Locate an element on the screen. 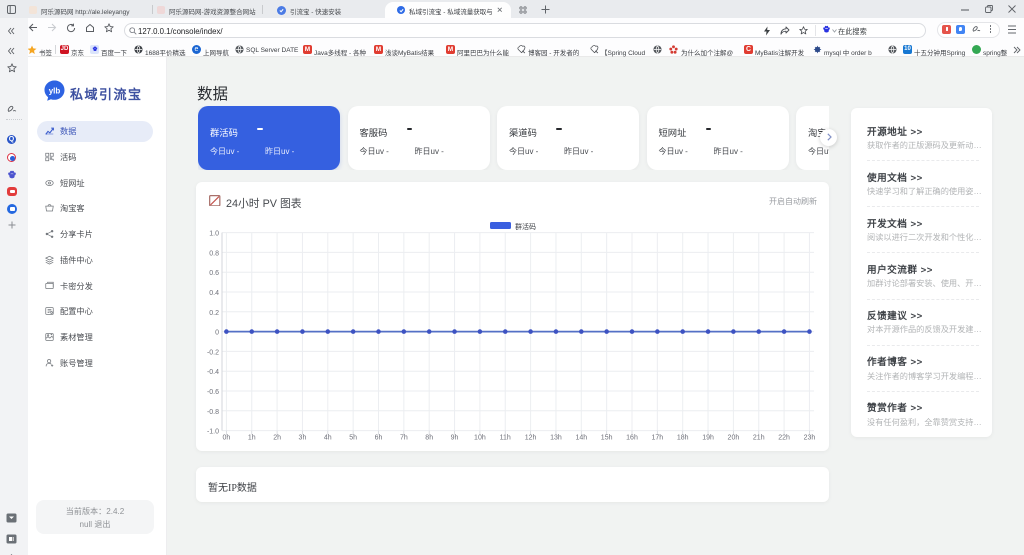 The height and width of the screenshot is (555, 1024). svg-text: 8h is located at coordinates (429, 438).